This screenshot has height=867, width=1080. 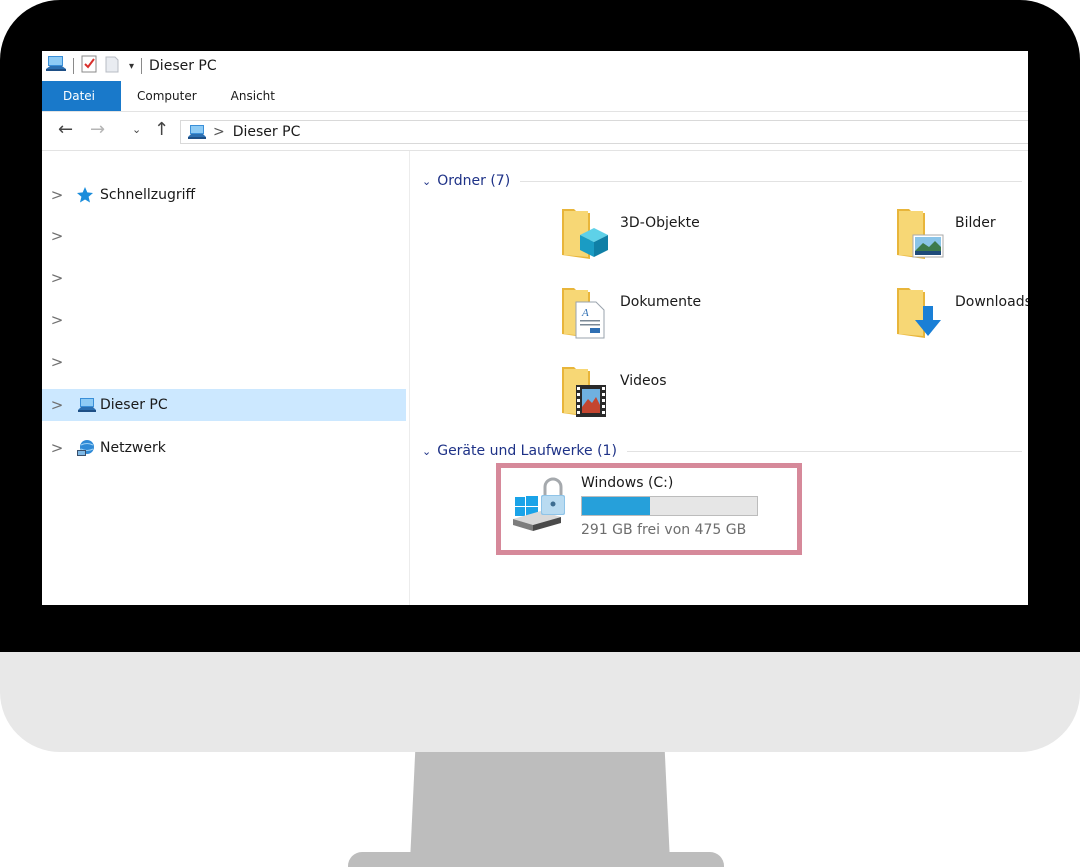 I want to click on network-icon, so click(x=87, y=448).